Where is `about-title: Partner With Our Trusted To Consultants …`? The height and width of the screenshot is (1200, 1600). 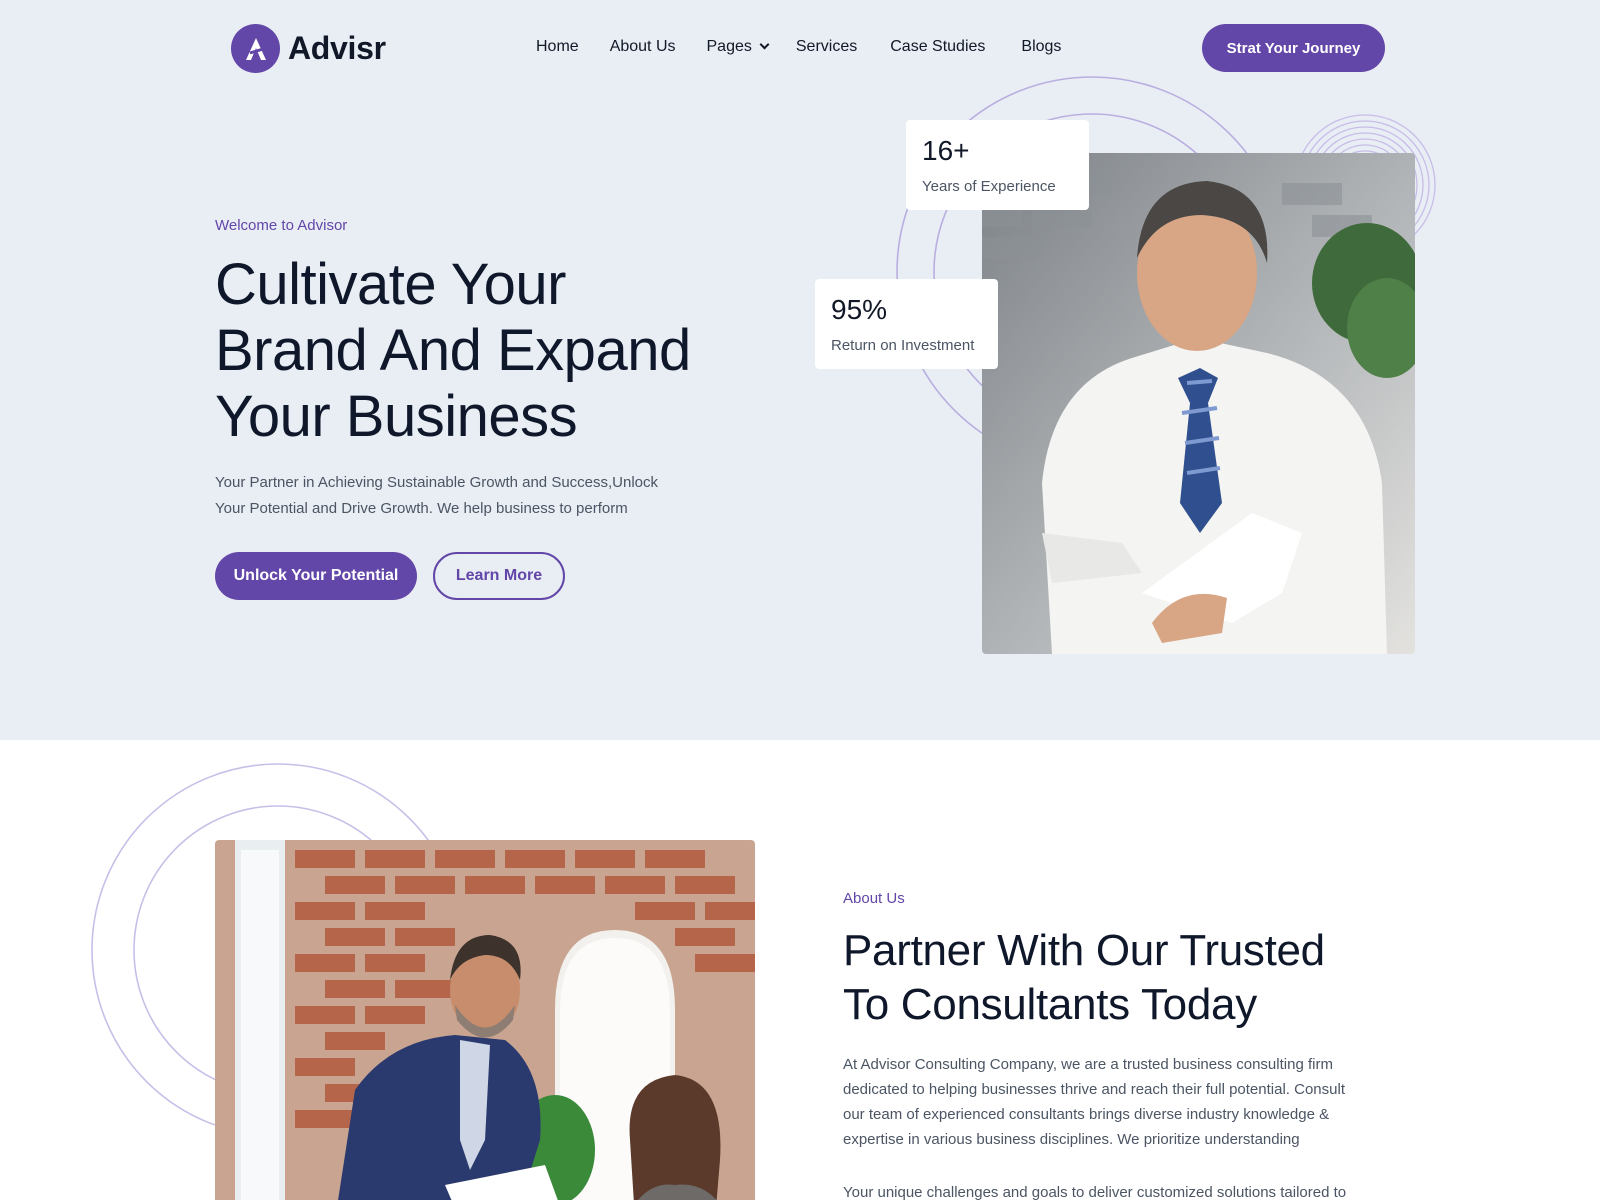 about-title: Partner With Our Trusted To Consultants … is located at coordinates (1123, 978).